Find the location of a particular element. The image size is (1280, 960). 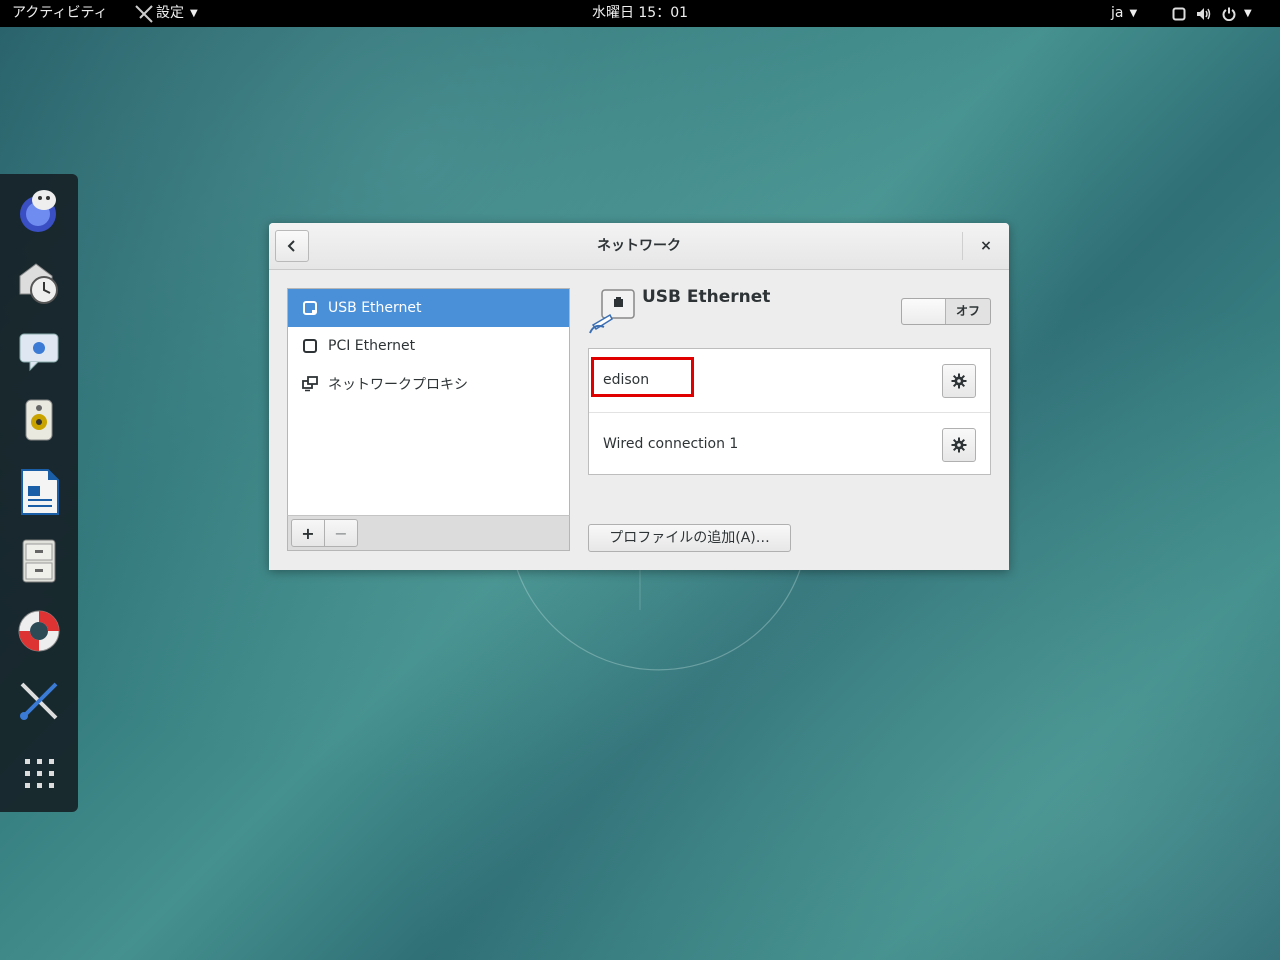

mail-clock-icon is located at coordinates (39, 283).